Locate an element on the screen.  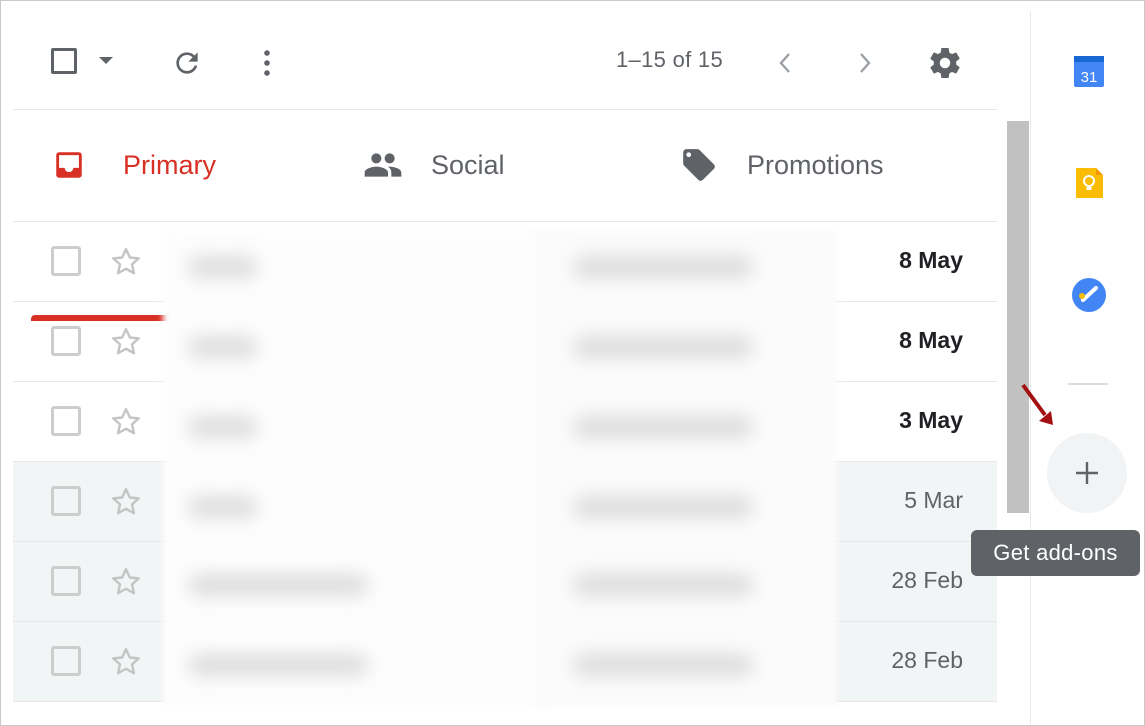
annotation-arrow is located at coordinates (1037, 404).